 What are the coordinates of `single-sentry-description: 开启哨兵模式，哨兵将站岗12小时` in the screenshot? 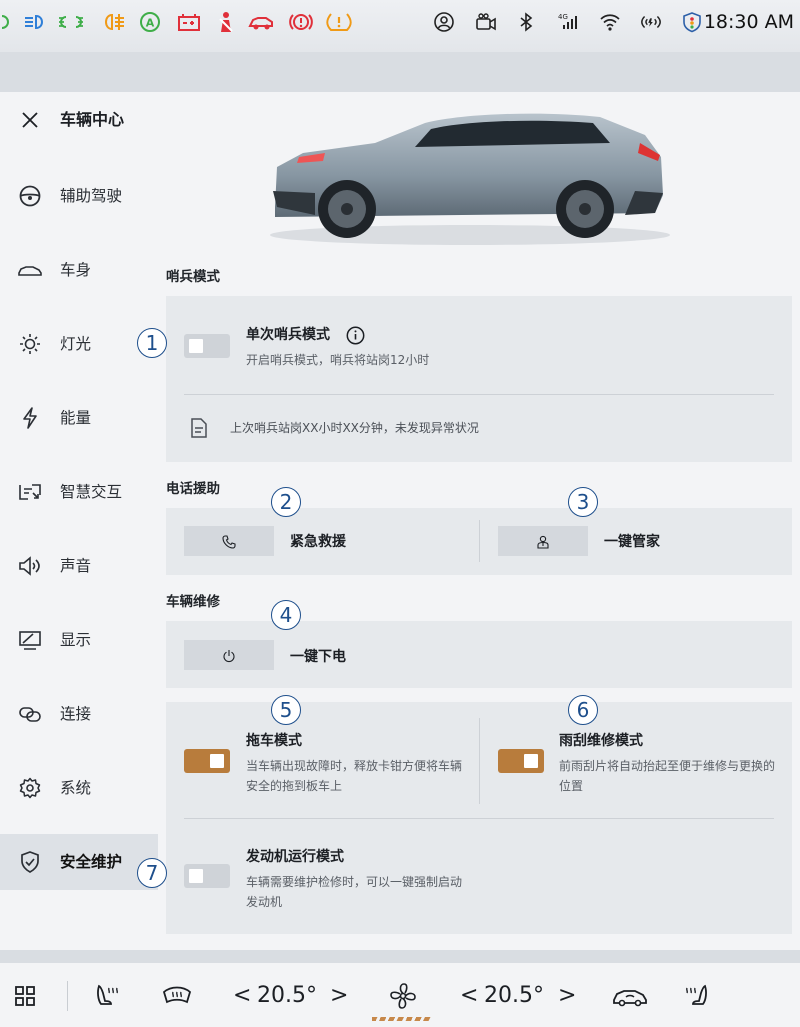 It's located at (338, 360).